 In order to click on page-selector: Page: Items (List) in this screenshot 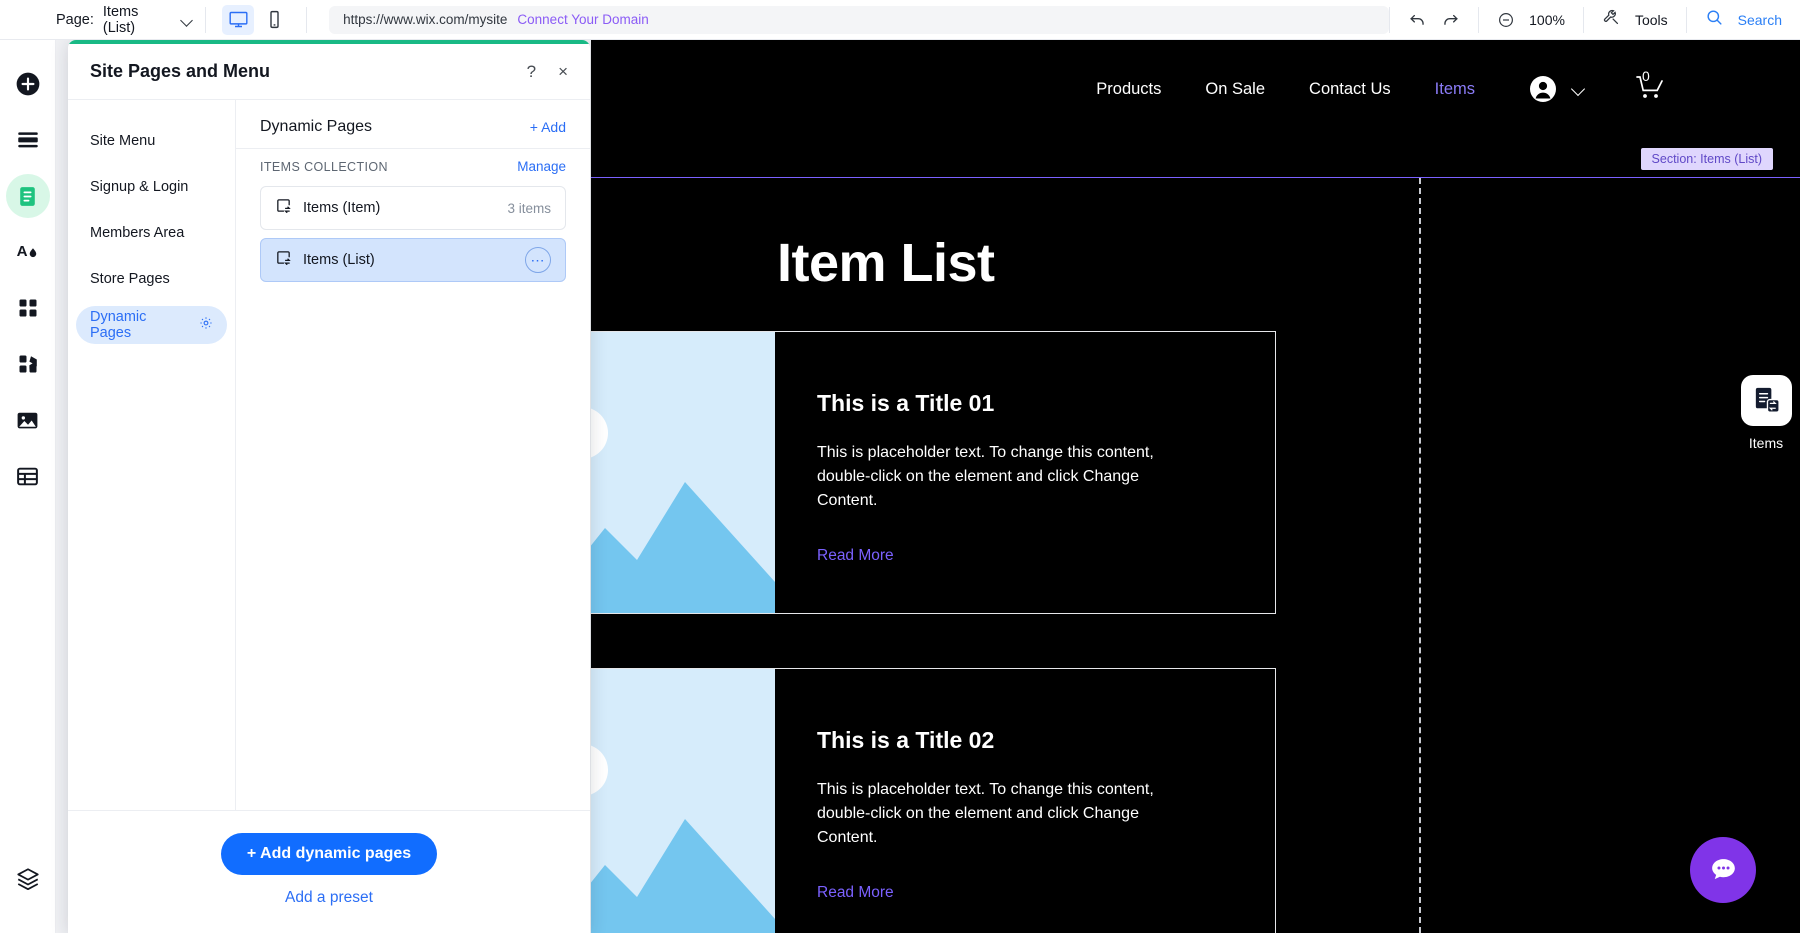, I will do `click(102, 20)`.